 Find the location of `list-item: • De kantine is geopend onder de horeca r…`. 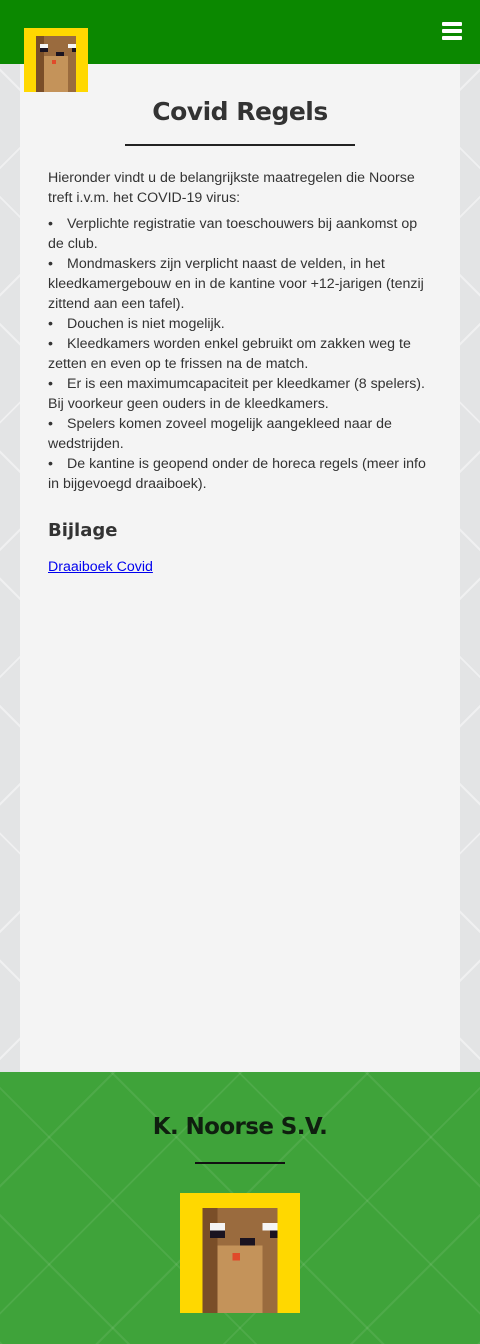

list-item: • De kantine is geopend onder de horeca r… is located at coordinates (240, 474).